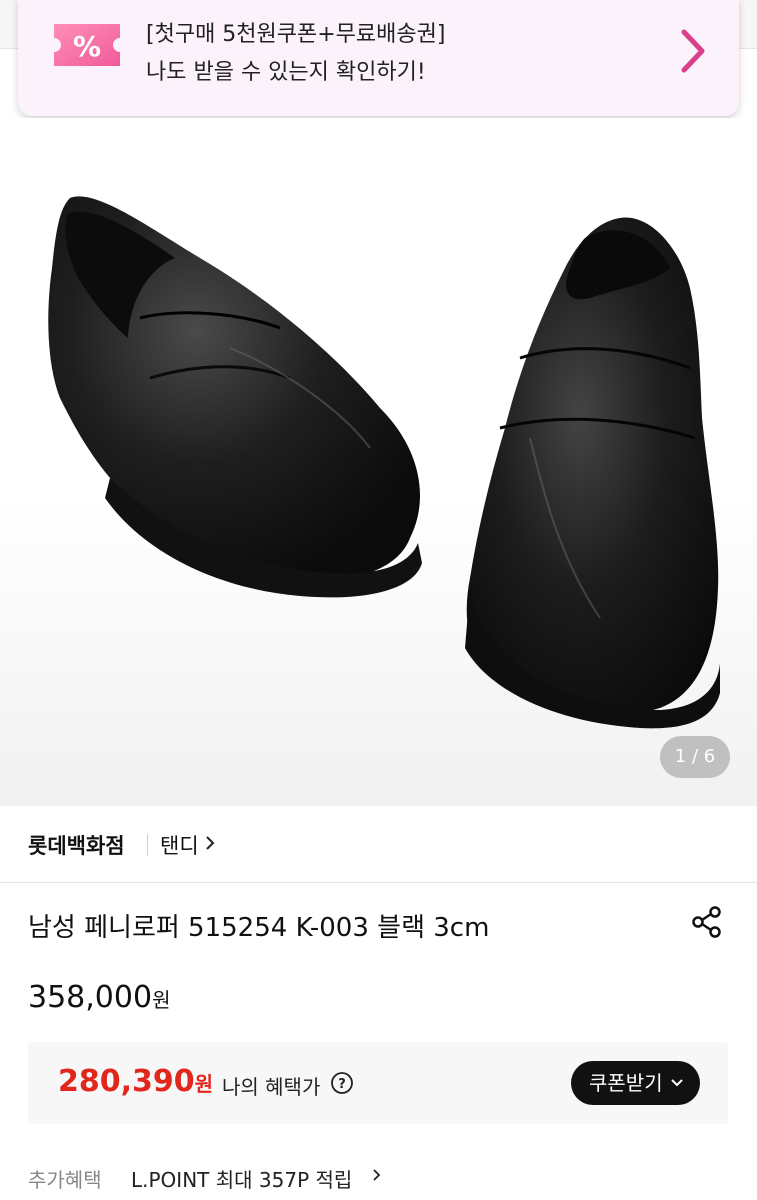  I want to click on original-price: 358,000원, so click(99, 997).